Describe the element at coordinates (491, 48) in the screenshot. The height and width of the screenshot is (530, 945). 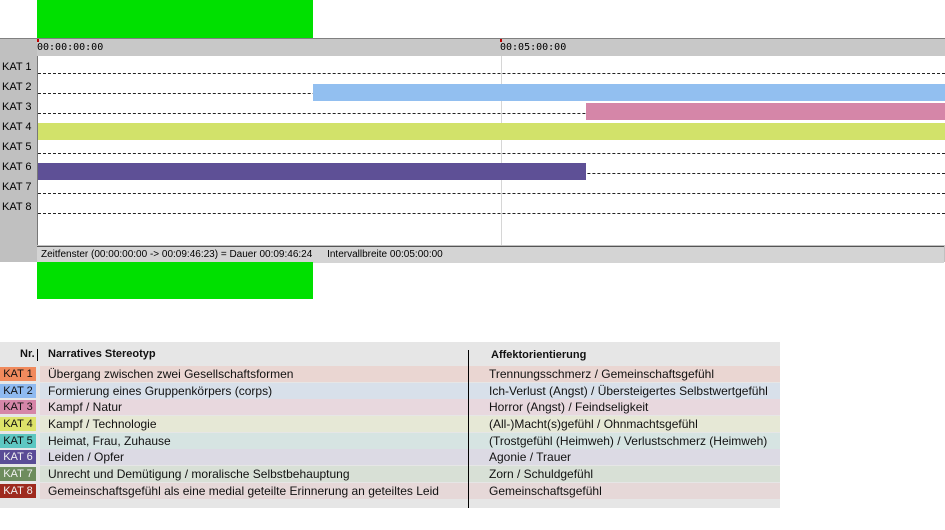
I see `time-ruler: 00:00:00:00 00:05:00:00` at that location.